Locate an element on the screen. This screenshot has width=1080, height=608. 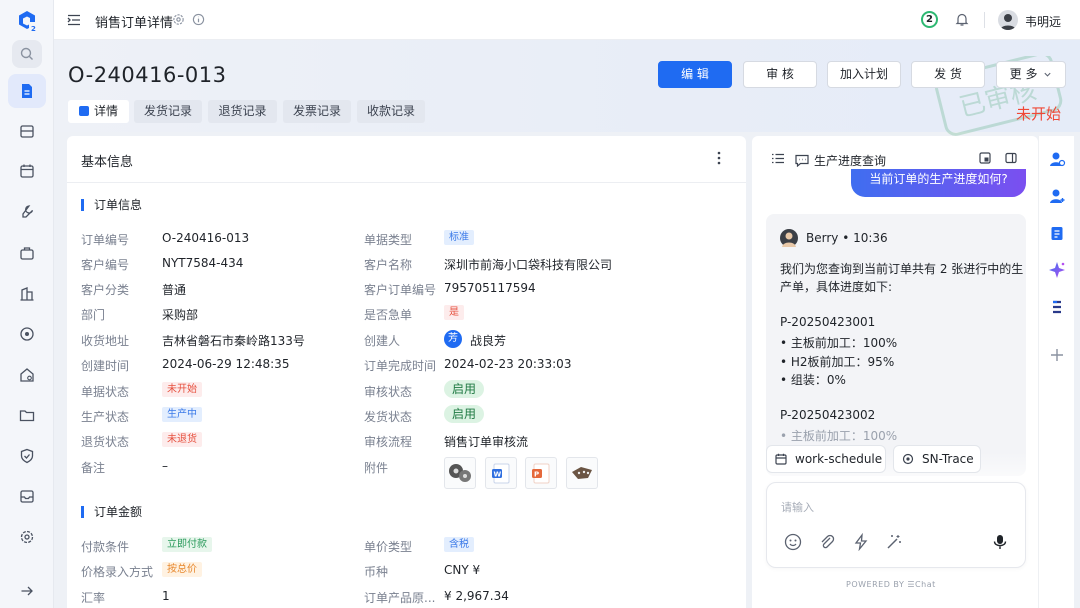
bag-icon is located at coordinates (27, 253).